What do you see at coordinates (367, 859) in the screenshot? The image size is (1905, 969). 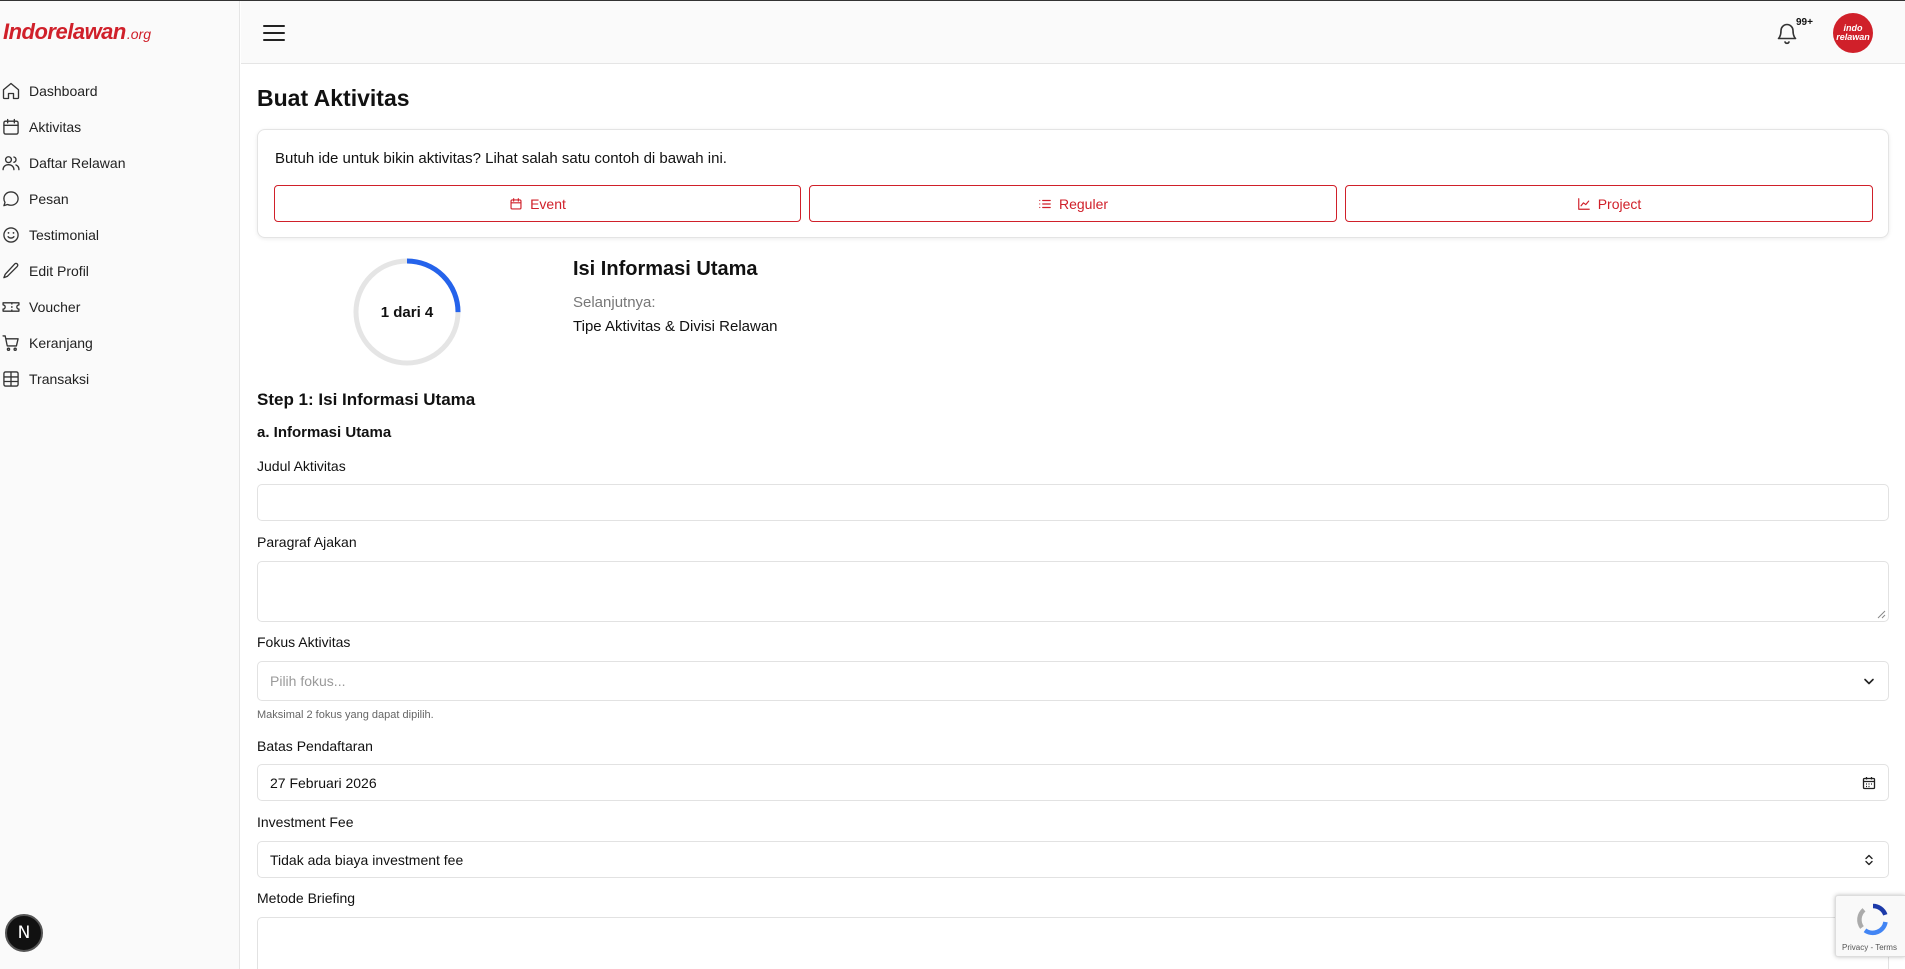 I see `investment-fee-value: Tidak ada biaya investment fee` at bounding box center [367, 859].